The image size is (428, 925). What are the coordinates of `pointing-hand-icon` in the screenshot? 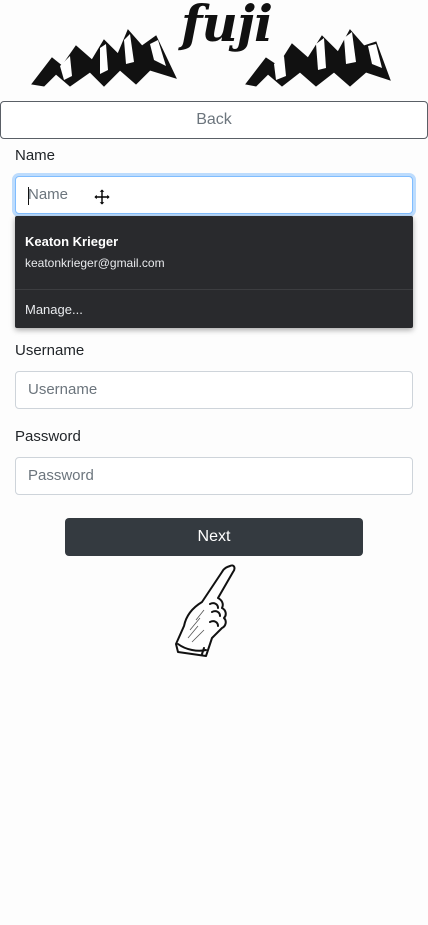 It's located at (205, 610).